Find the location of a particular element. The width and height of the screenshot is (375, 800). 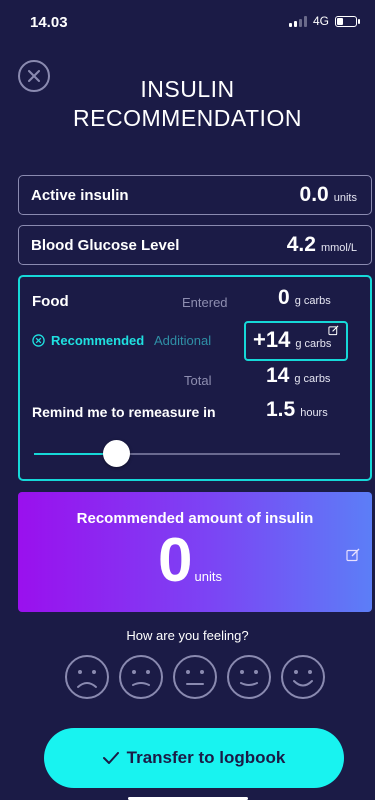

page-title: INSULIN RECOMMENDATION is located at coordinates (187, 103).